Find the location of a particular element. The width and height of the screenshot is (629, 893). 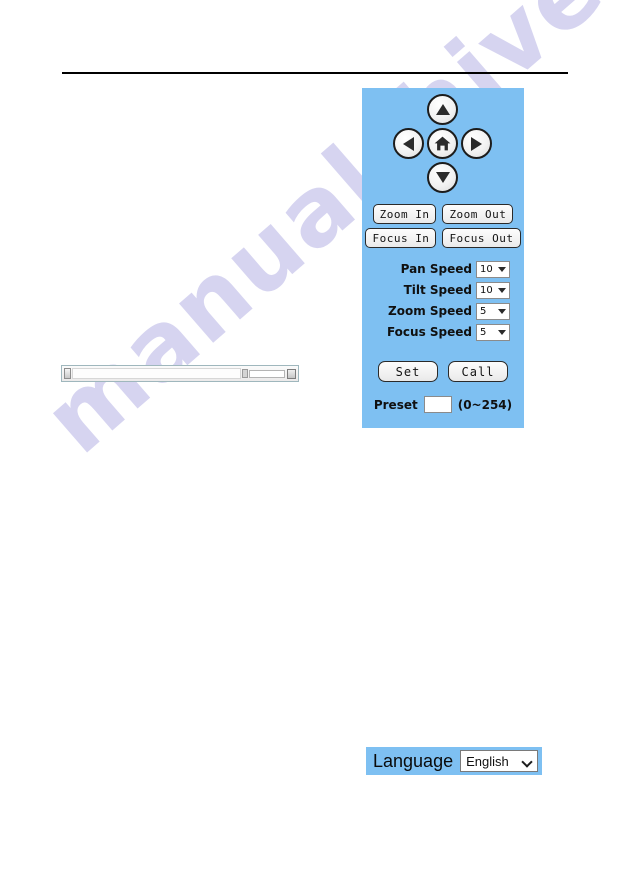

home-button is located at coordinates (442, 143).